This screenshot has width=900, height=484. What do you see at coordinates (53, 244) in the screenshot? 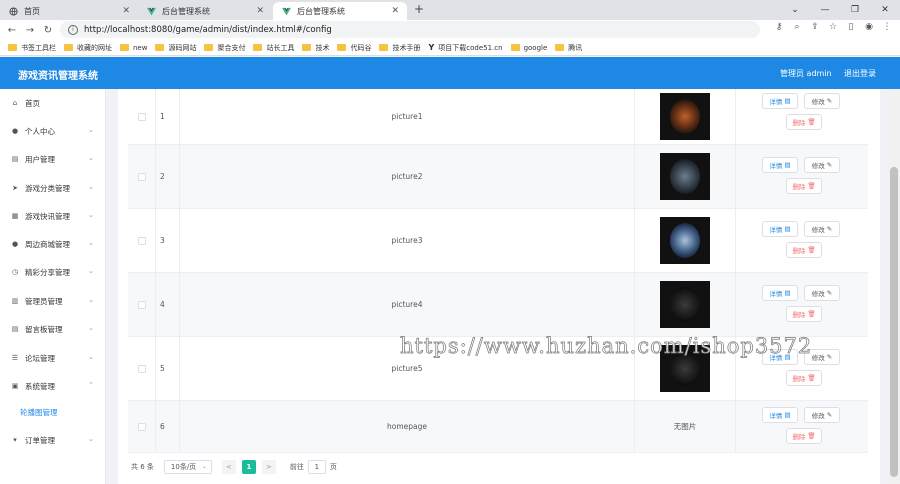
I see `sidebar-item-shop: ● 周边商城管理 ⌄` at bounding box center [53, 244].